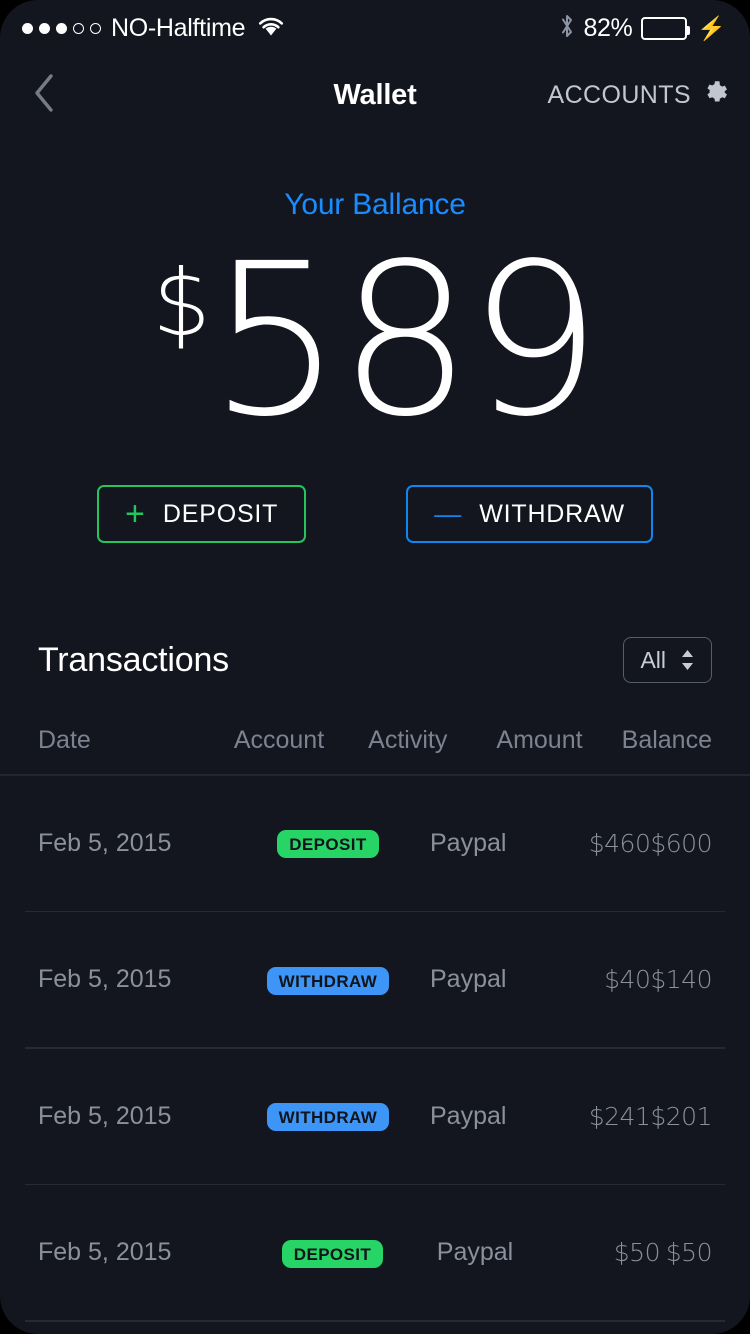 The height and width of the screenshot is (1334, 750). I want to click on table-row: Feb 5, 2015 WITHDRAW Paypal $241 $201, so click(375, 1116).